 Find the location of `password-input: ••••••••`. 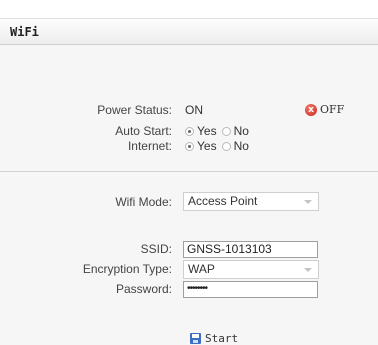

password-input: •••••••• is located at coordinates (250, 289).